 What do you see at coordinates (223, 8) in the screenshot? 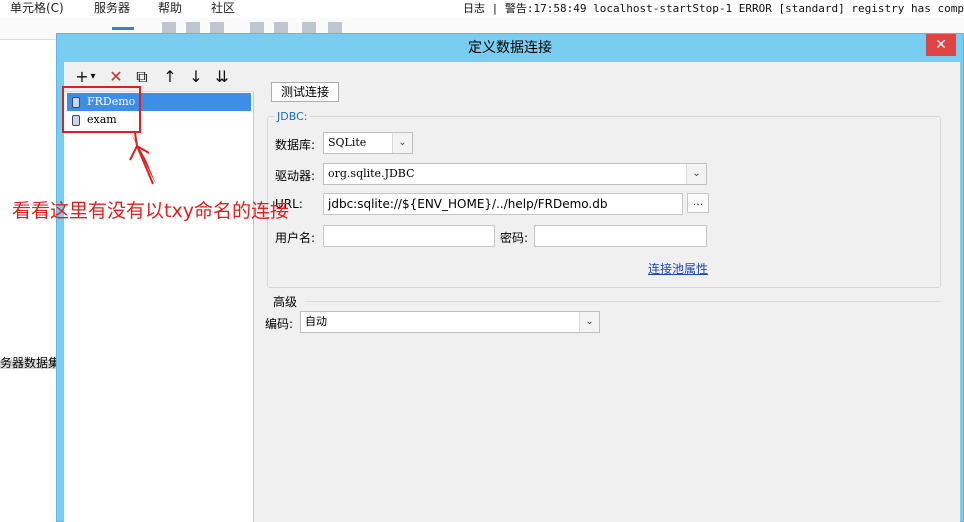
I see `menu-community: 社区` at bounding box center [223, 8].